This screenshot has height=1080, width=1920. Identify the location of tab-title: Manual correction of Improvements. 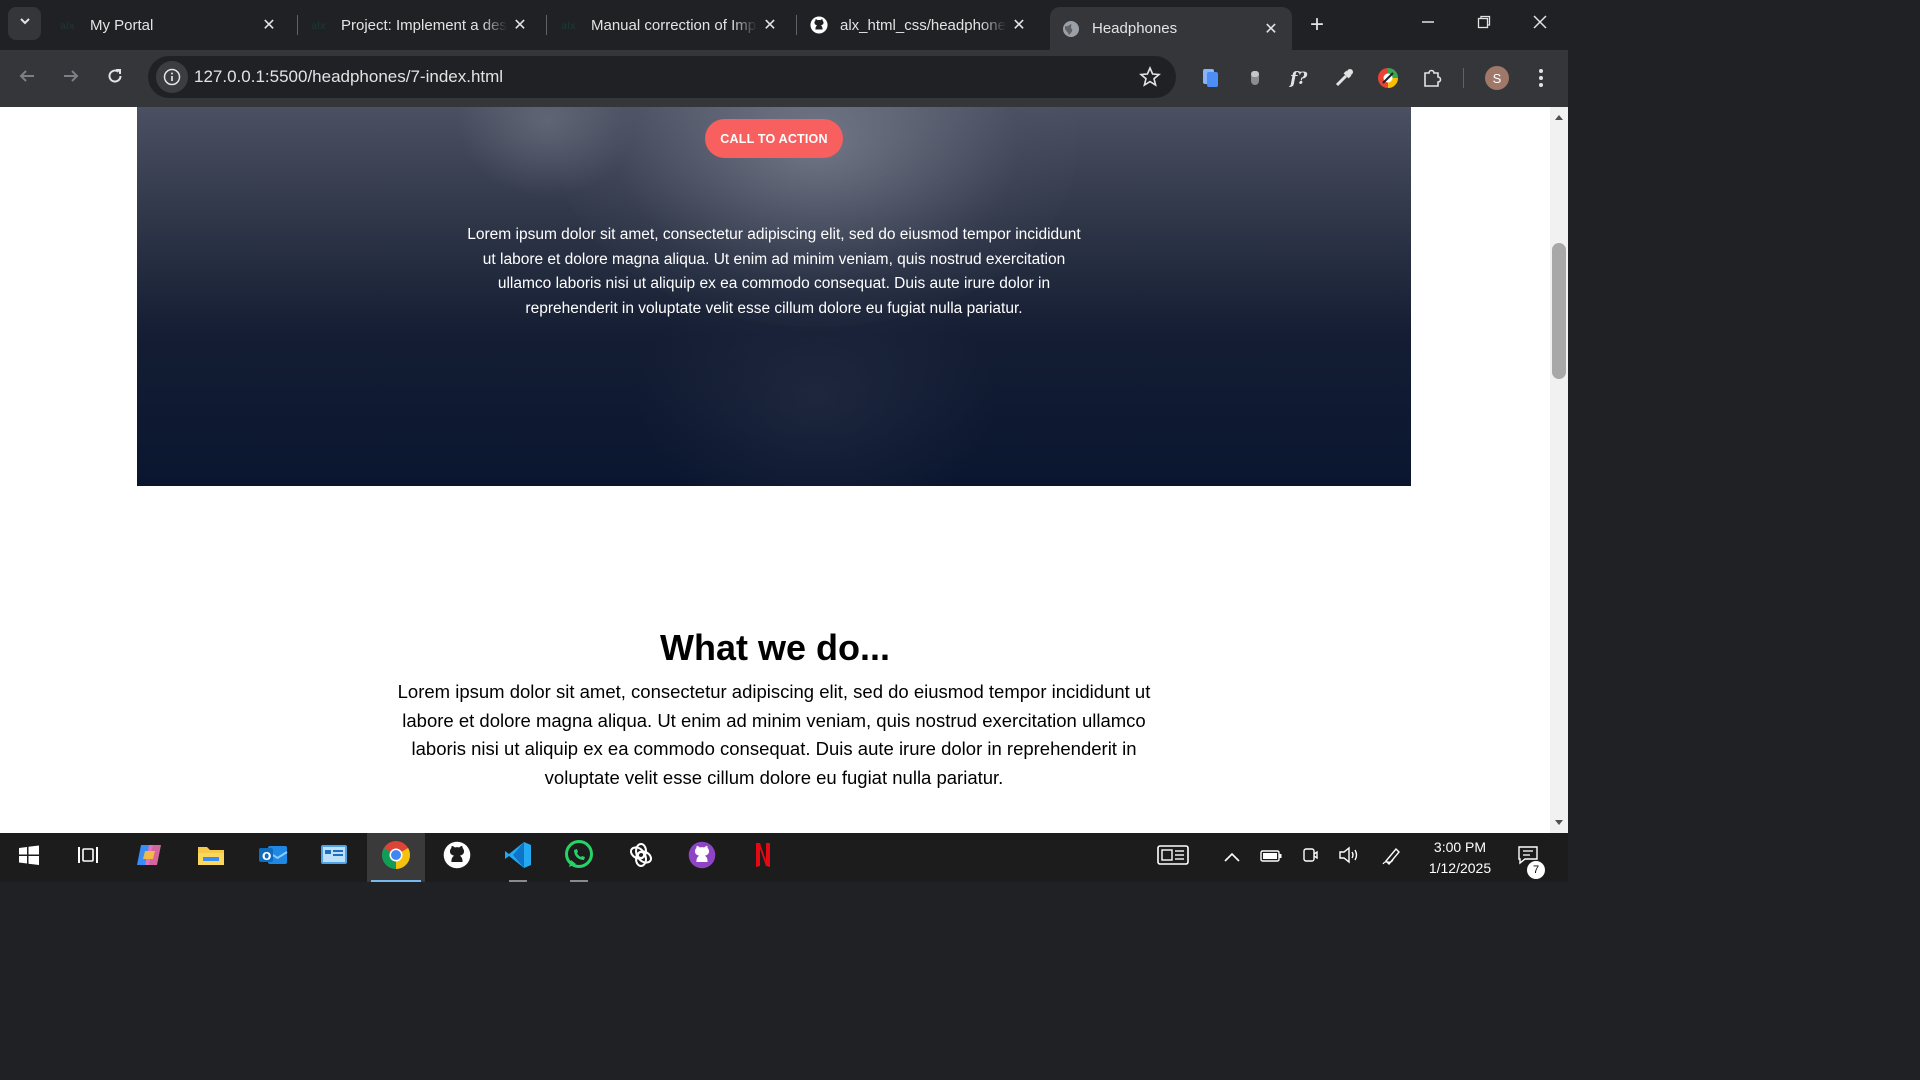
(674, 25).